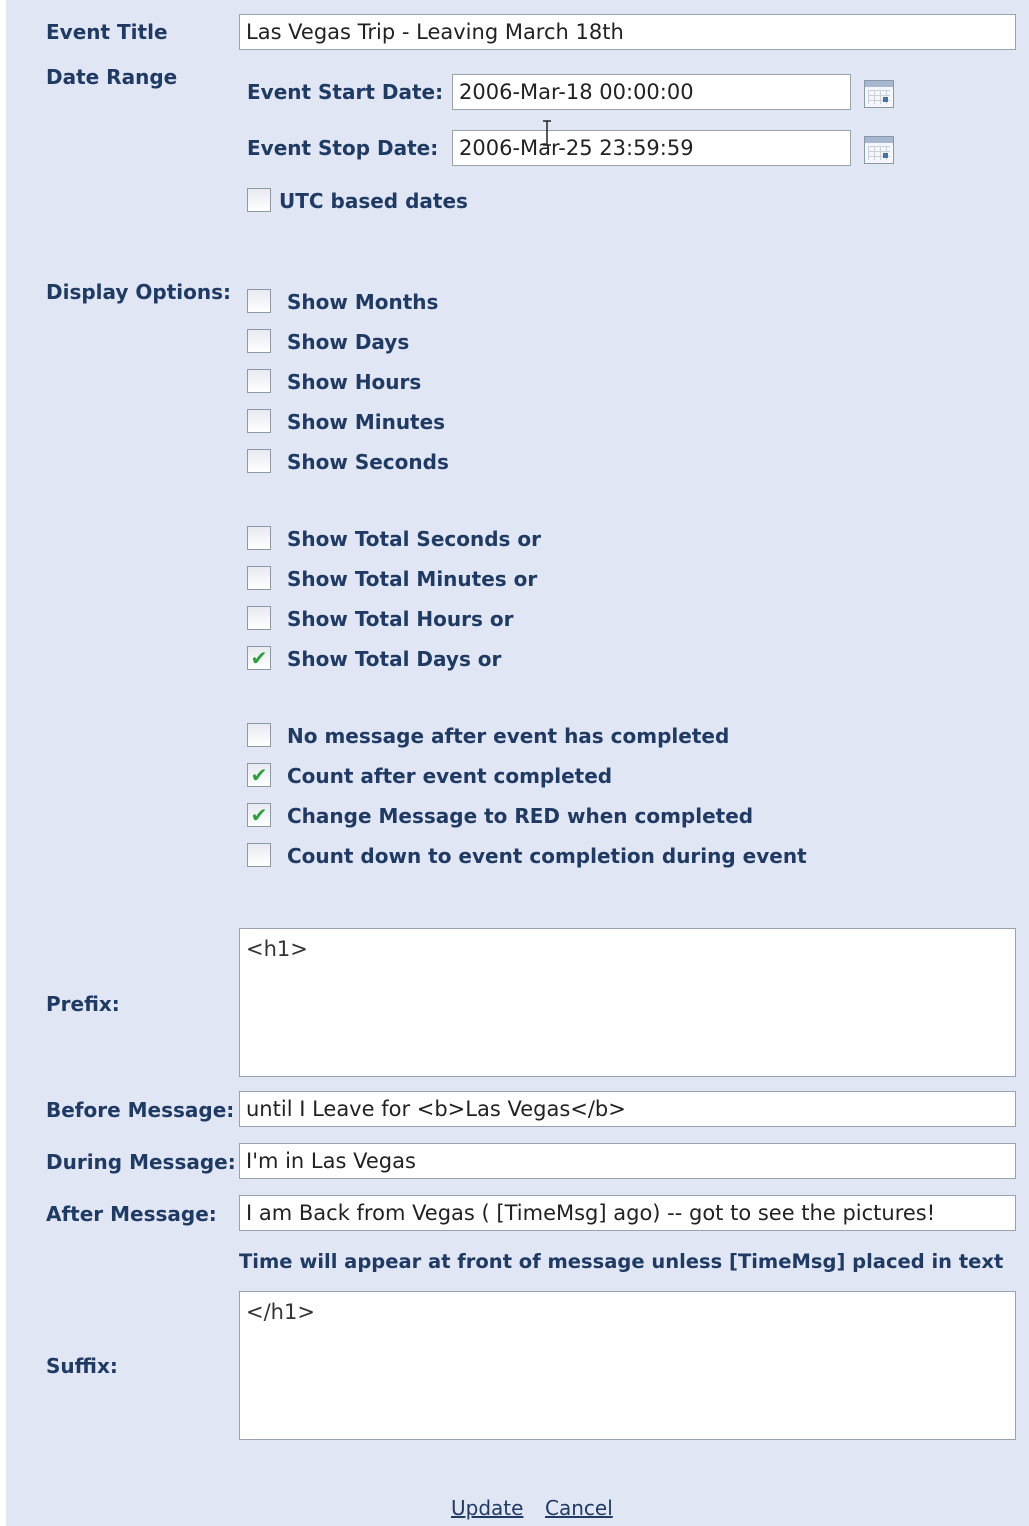  Describe the element at coordinates (627, 1002) in the screenshot. I see `prefix-textarea: <h1>` at that location.